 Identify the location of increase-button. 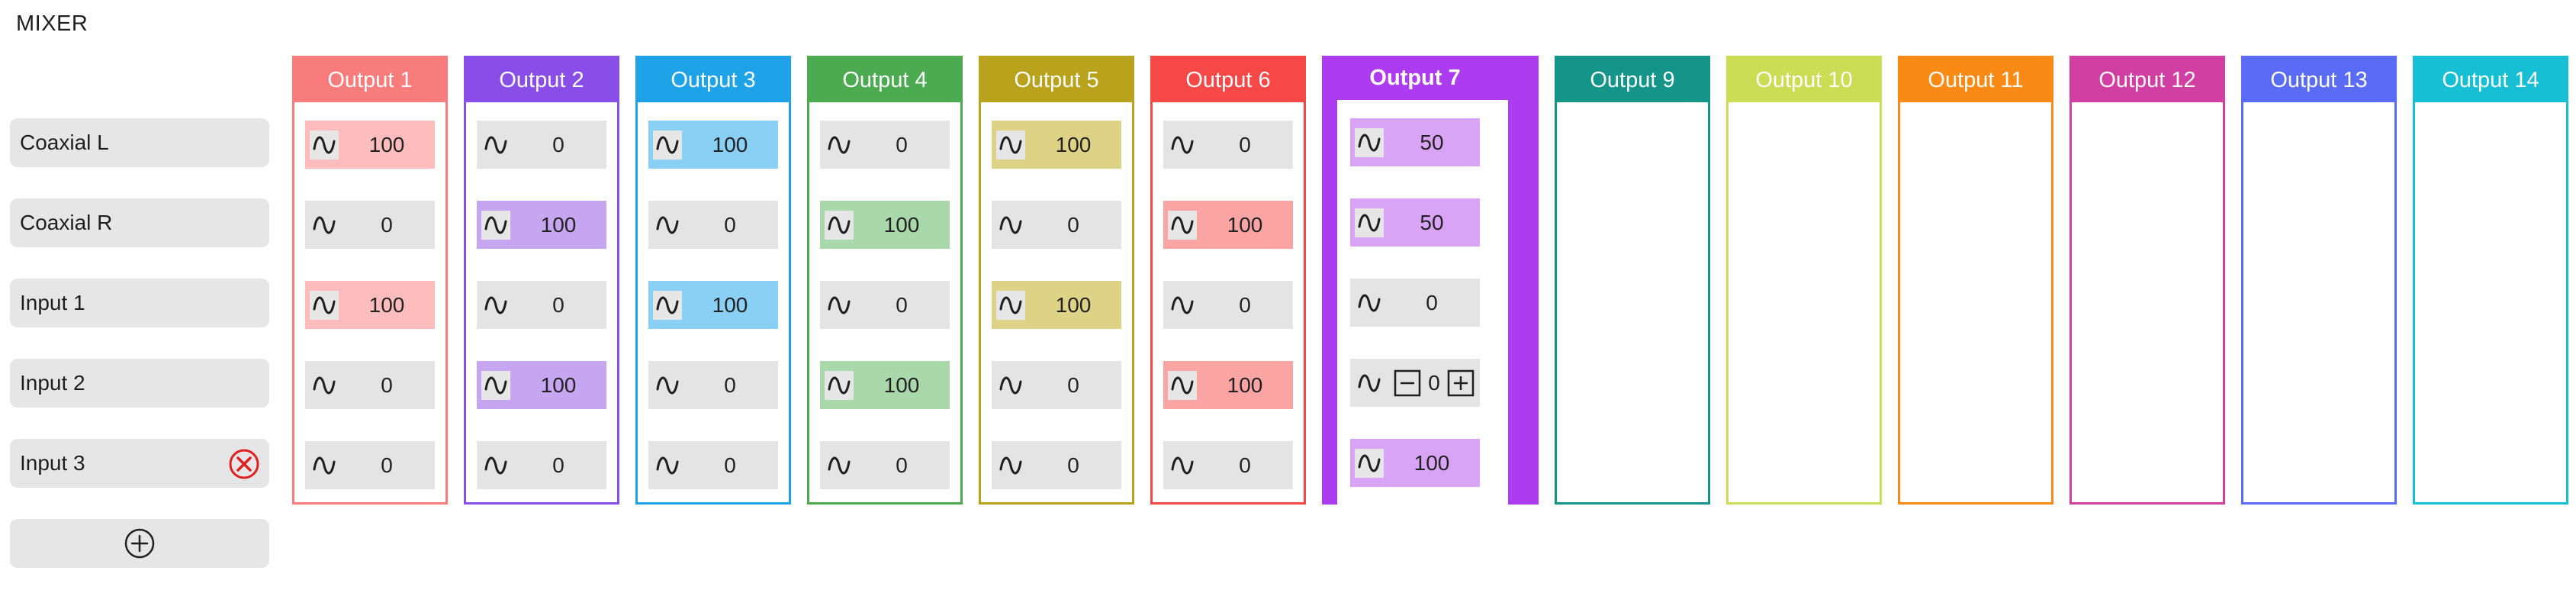
(1460, 383).